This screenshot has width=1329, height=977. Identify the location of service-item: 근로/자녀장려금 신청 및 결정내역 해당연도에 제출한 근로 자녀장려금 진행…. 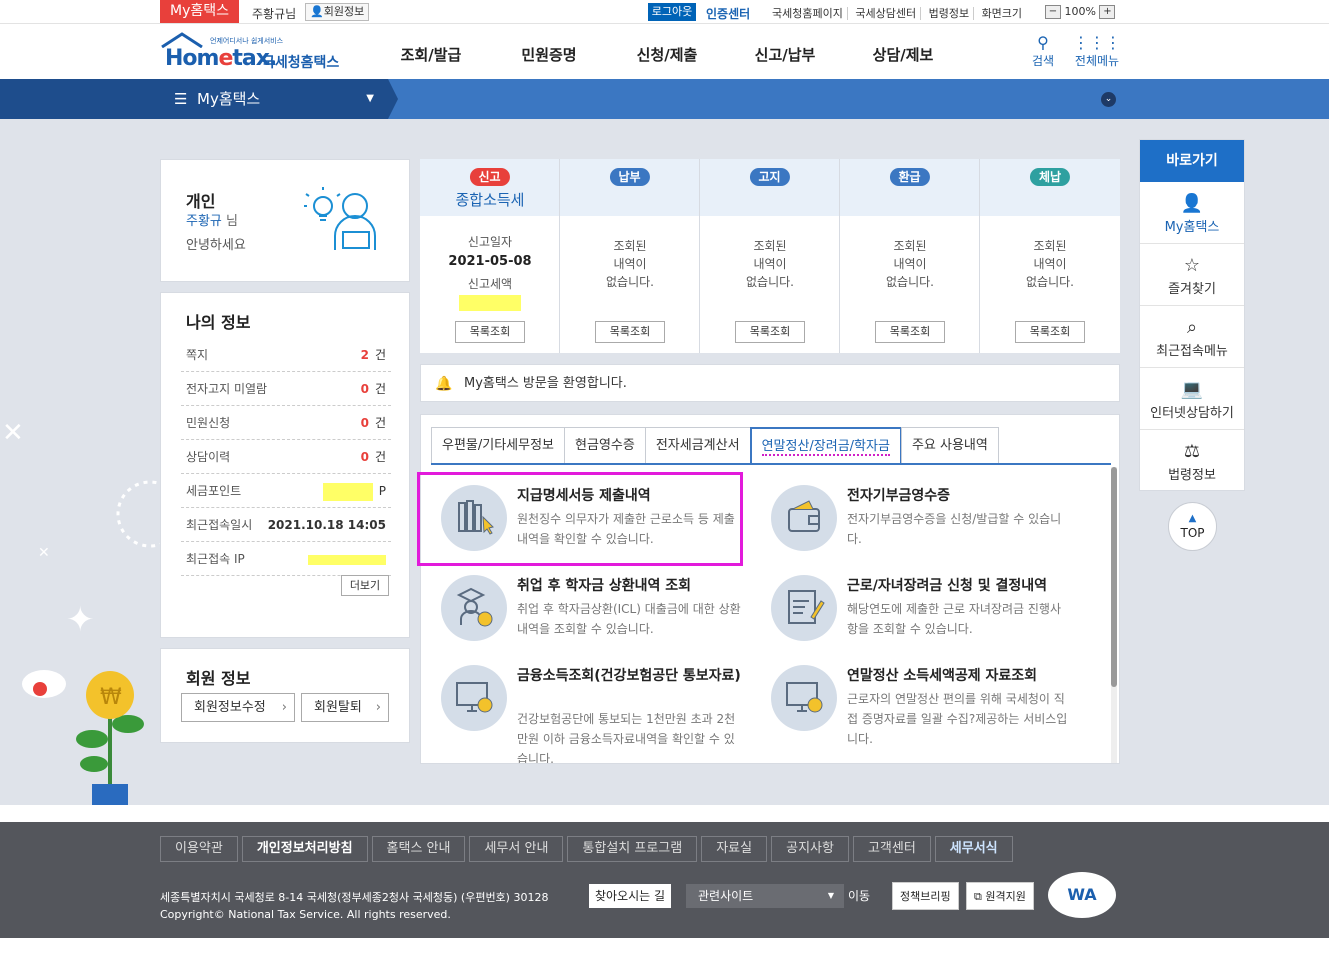
(931, 620).